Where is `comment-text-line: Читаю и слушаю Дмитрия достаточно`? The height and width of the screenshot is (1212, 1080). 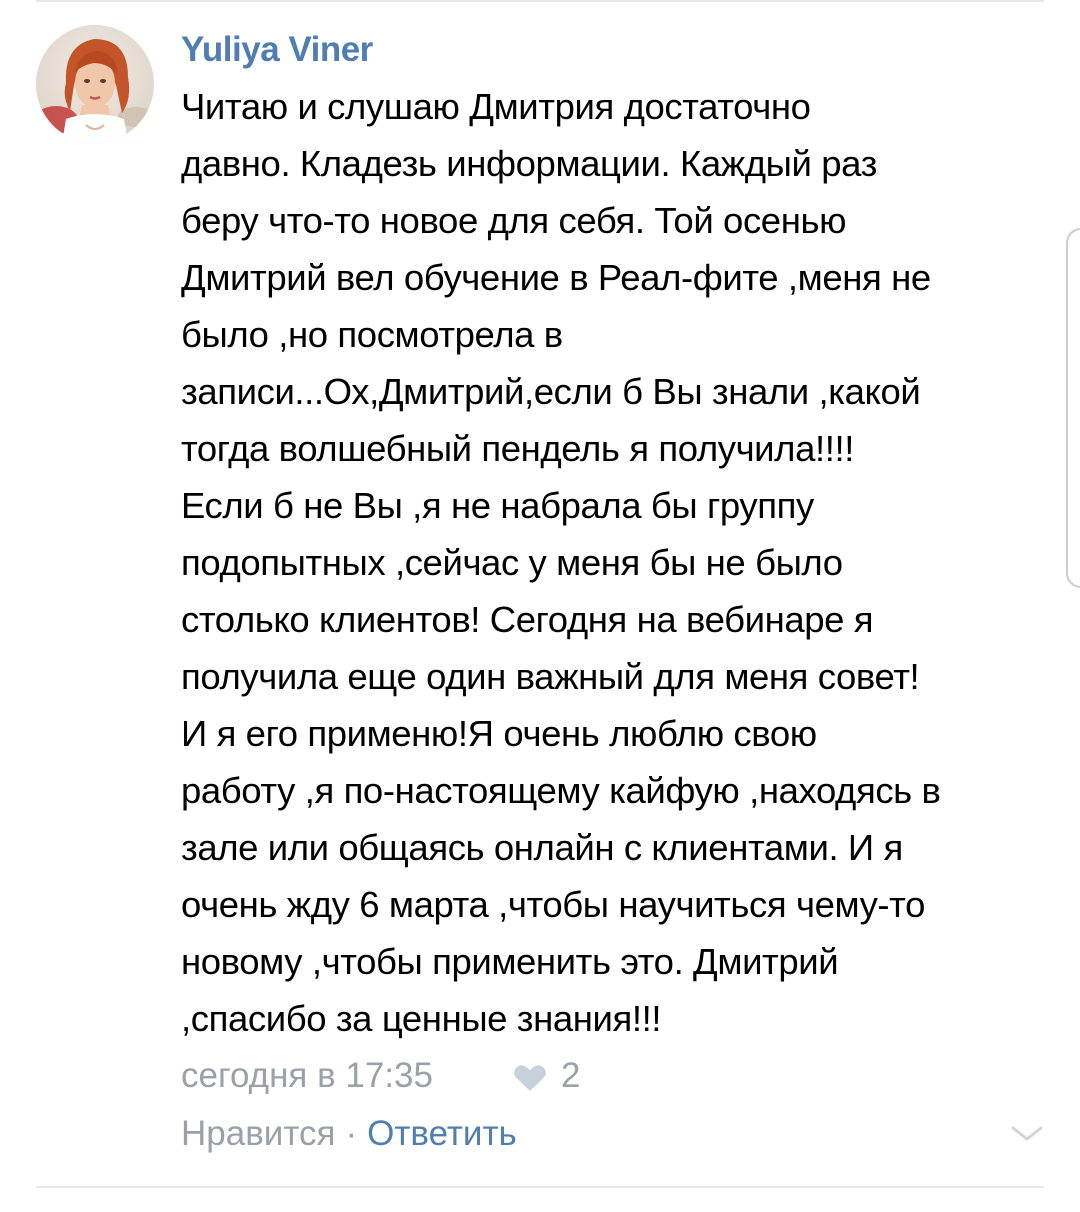
comment-text-line: Читаю и слушаю Дмитрия достаточно is located at coordinates (496, 106).